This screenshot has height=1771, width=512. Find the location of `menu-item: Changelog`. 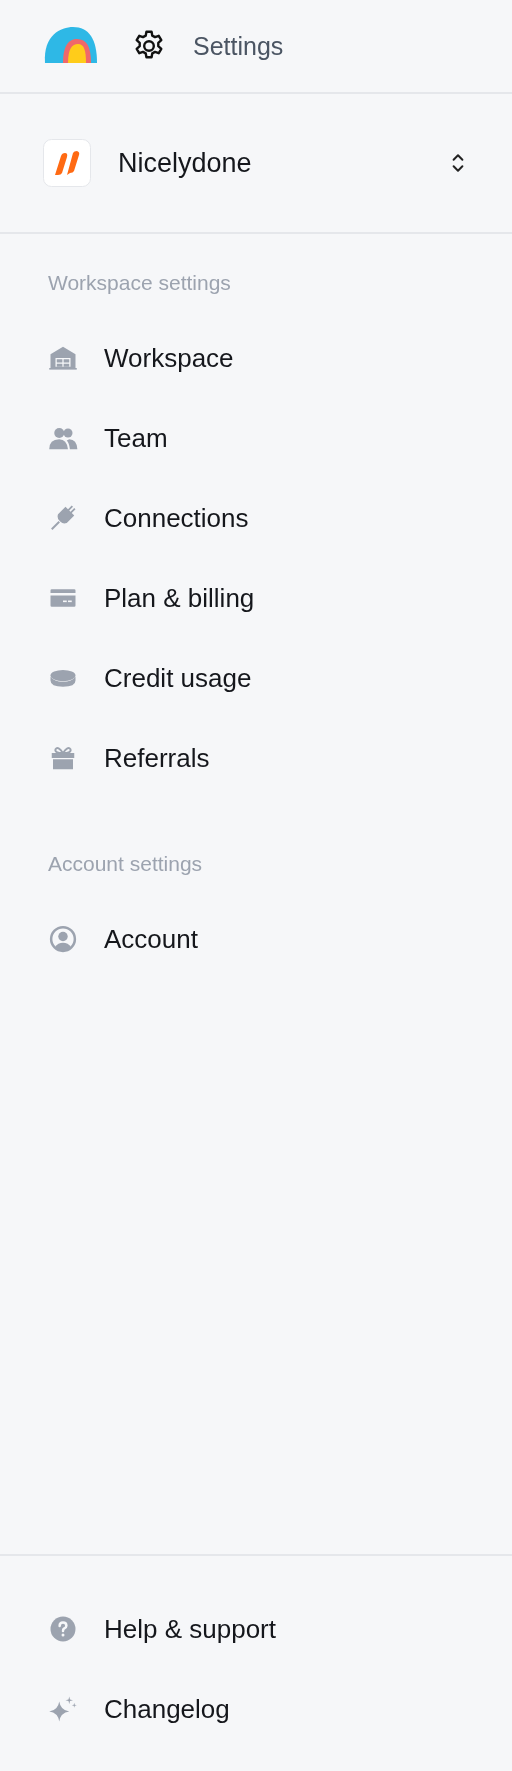

menu-item: Changelog is located at coordinates (256, 1709).